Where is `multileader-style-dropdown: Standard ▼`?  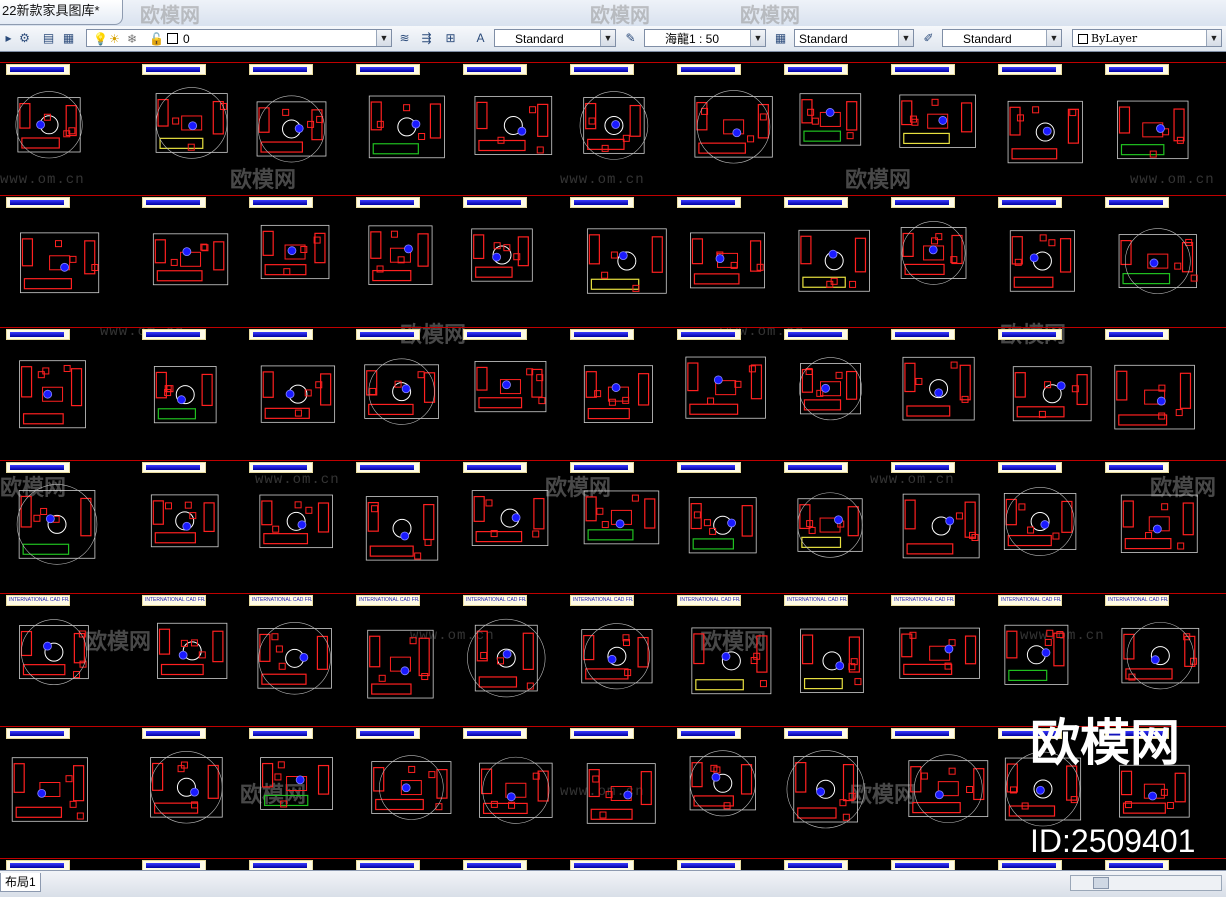
multileader-style-dropdown: Standard ▼ is located at coordinates (1002, 38).